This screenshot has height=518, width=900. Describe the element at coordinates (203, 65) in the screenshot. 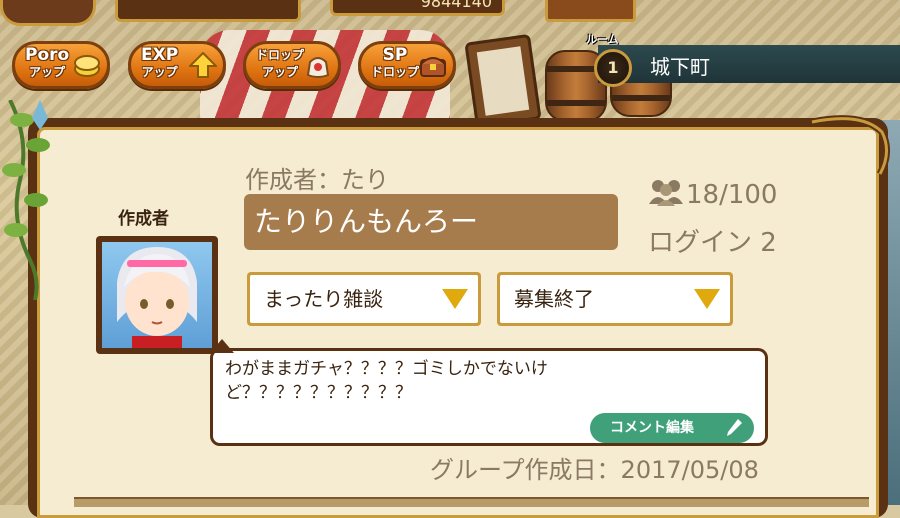

I see `up-arrow-icon` at that location.